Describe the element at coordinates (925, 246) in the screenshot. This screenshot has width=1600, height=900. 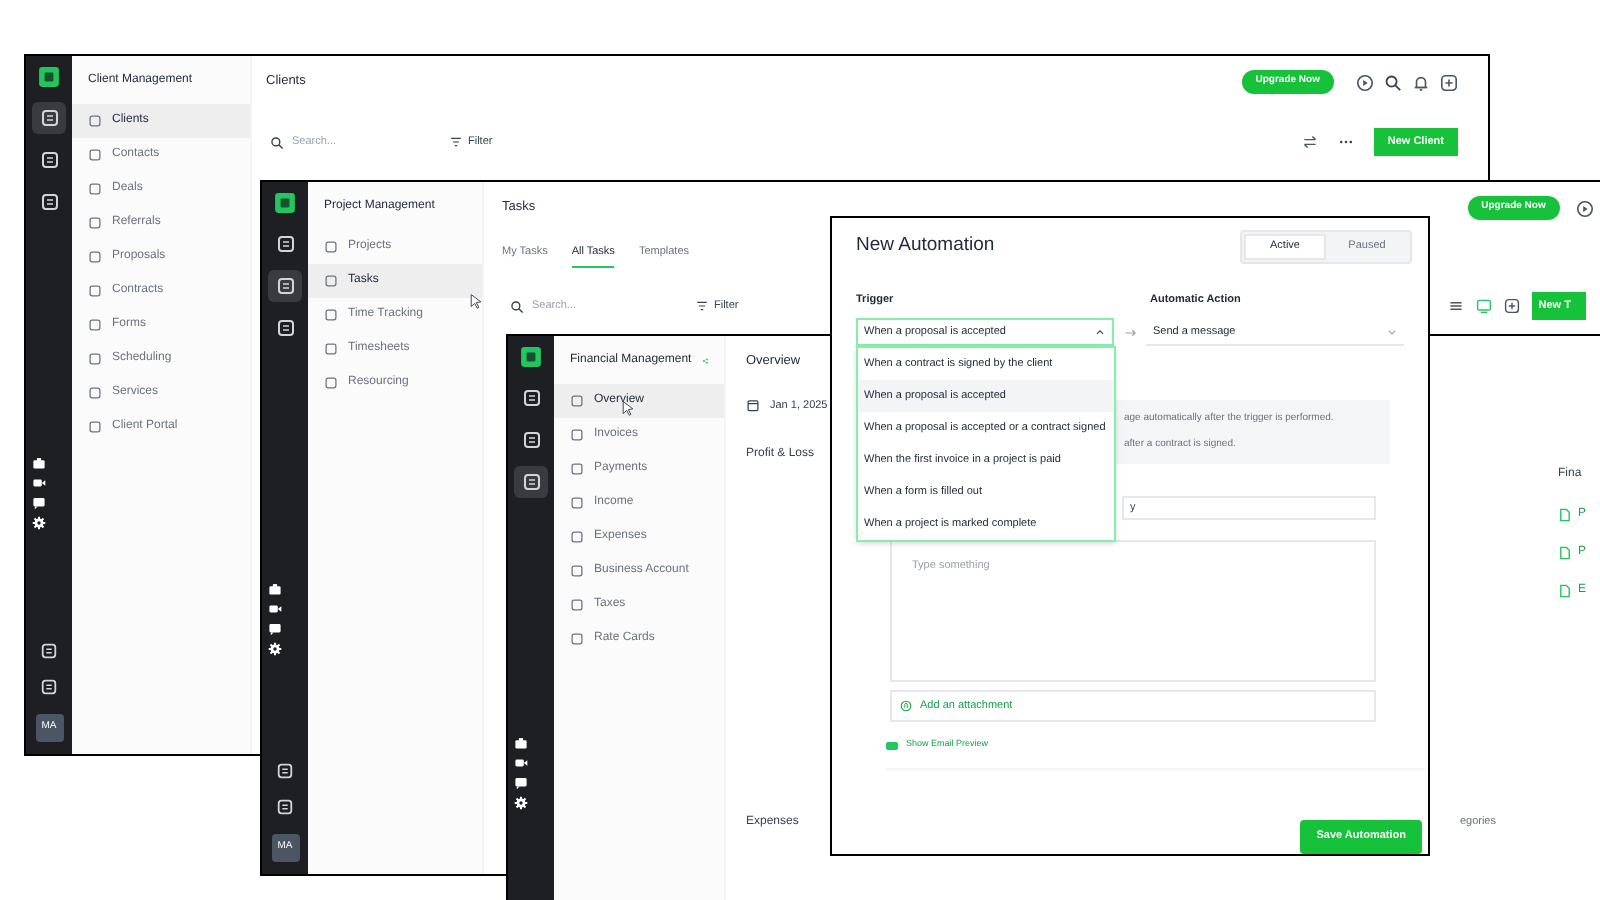
I see `dialog-title: New Automation` at that location.